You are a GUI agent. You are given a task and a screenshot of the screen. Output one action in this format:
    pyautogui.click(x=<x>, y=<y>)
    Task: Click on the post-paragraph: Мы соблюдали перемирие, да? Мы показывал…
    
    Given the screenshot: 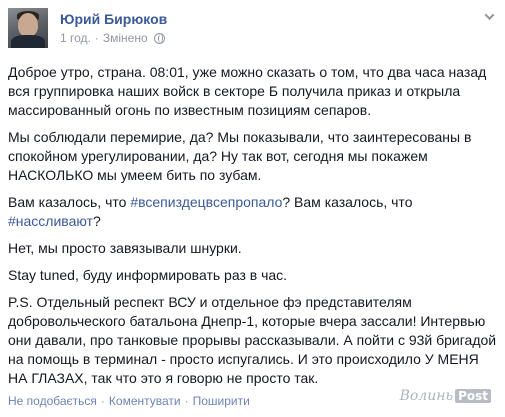 What is the action you would take?
    pyautogui.click(x=253, y=156)
    